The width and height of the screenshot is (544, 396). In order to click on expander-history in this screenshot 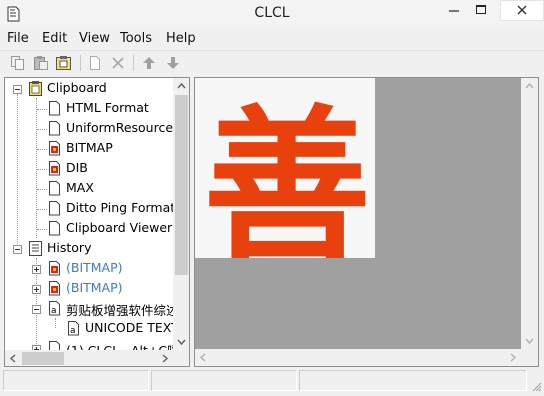, I will do `click(17, 249)`.